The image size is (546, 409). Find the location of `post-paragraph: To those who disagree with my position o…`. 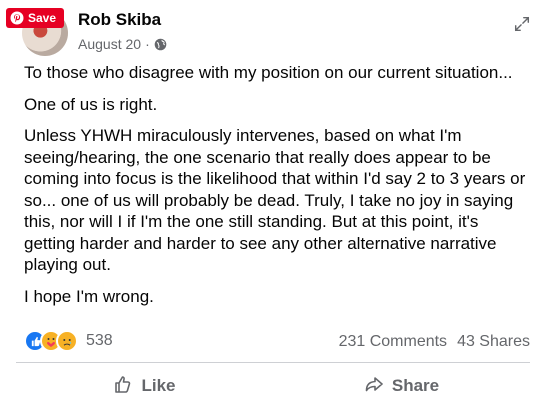

post-paragraph: To those who disagree with my position o… is located at coordinates (268, 72).